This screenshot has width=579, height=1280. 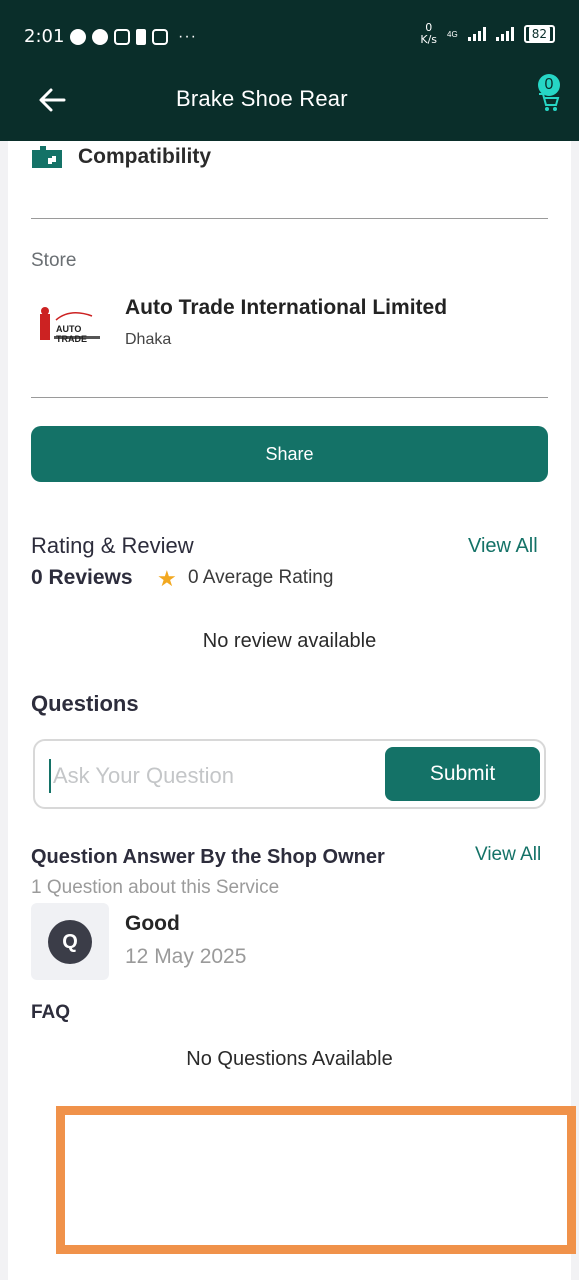 I want to click on network-speed: 0 K/s, so click(x=428, y=34).